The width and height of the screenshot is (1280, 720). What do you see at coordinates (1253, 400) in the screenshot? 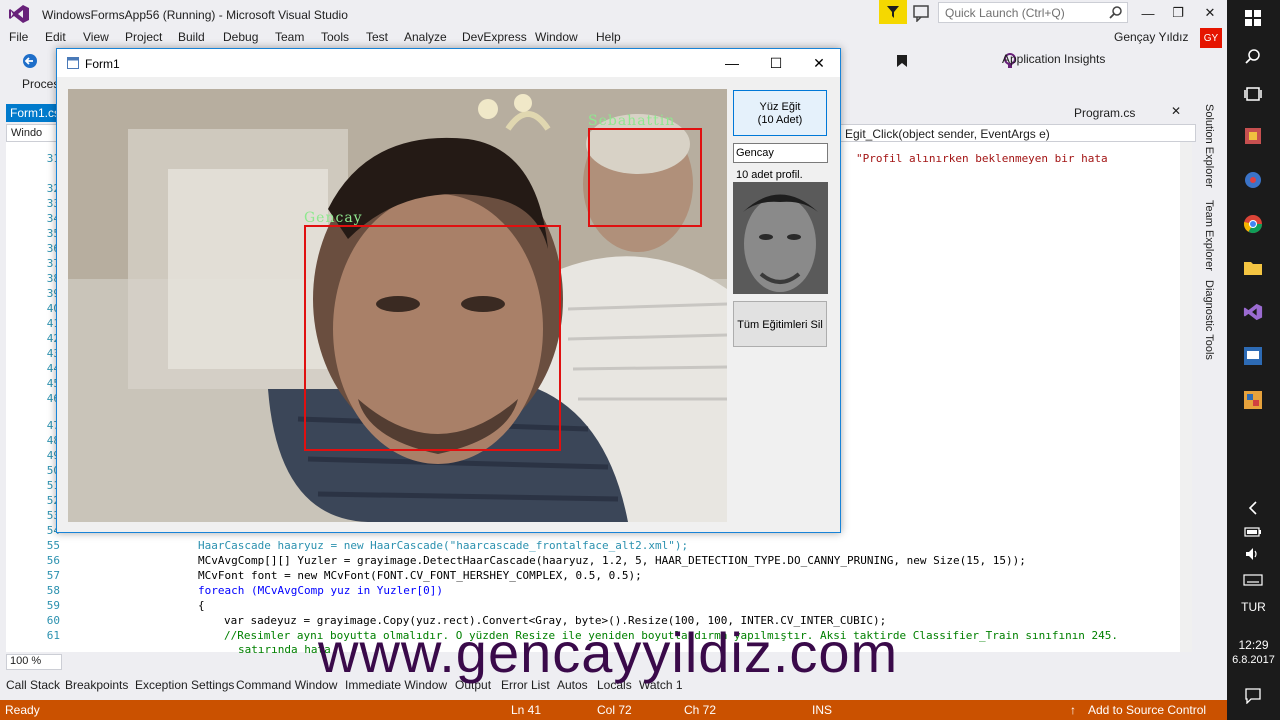
I see `paint-app-icon` at bounding box center [1253, 400].